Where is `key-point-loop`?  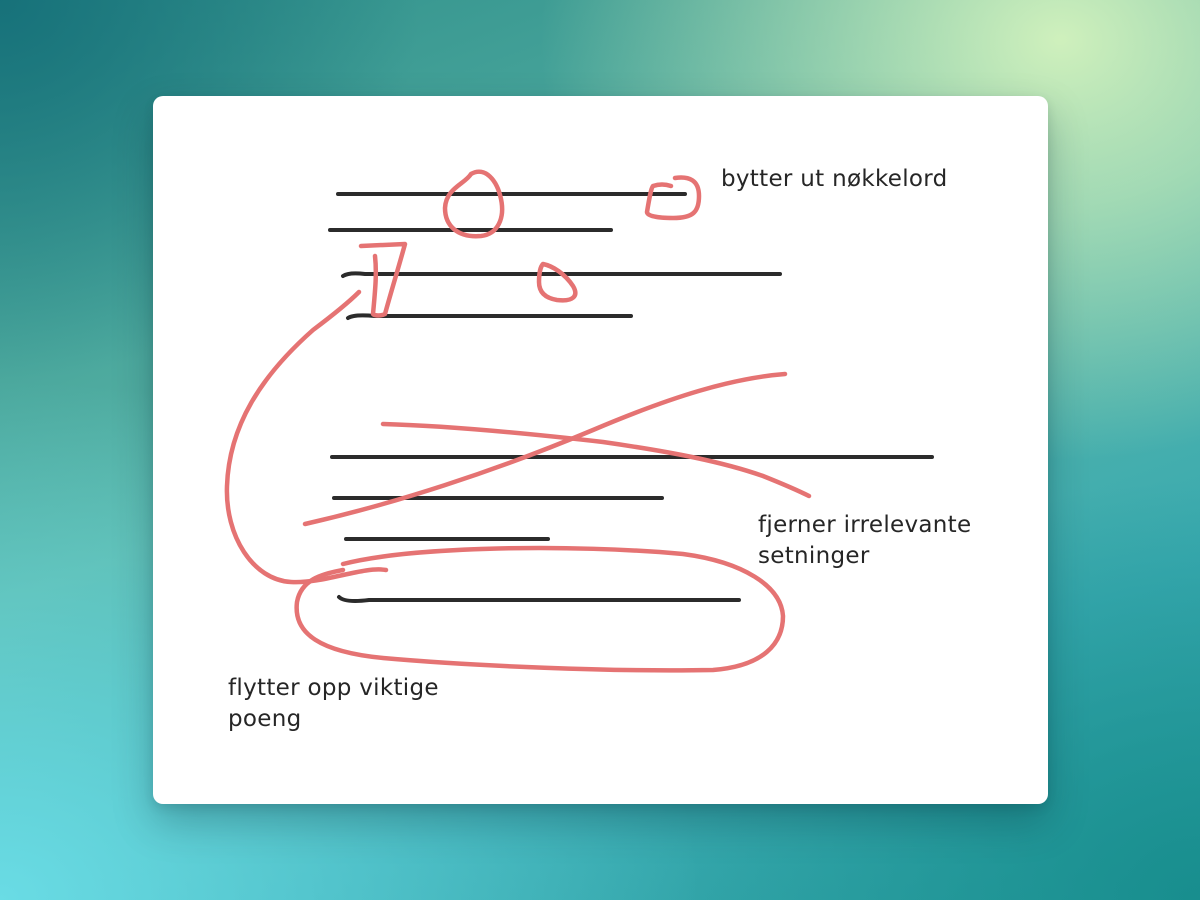
key-point-loop is located at coordinates (540, 609).